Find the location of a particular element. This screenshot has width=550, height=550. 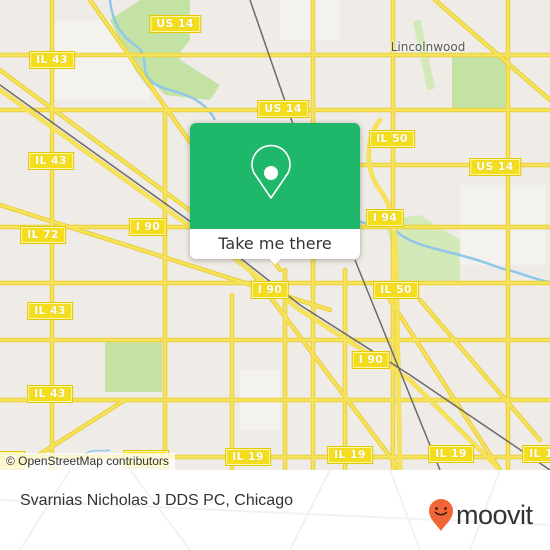

take-me-there-button: Take me there is located at coordinates (275, 244).